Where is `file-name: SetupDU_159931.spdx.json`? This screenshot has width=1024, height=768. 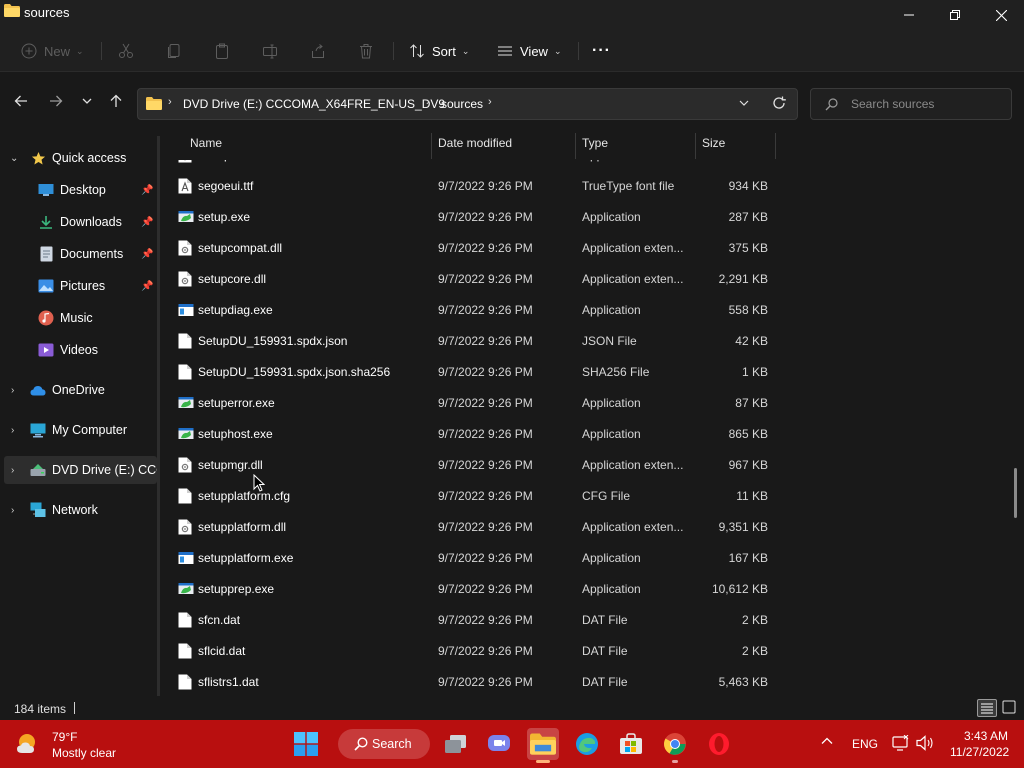
file-name: SetupDU_159931.spdx.json is located at coordinates (273, 341).